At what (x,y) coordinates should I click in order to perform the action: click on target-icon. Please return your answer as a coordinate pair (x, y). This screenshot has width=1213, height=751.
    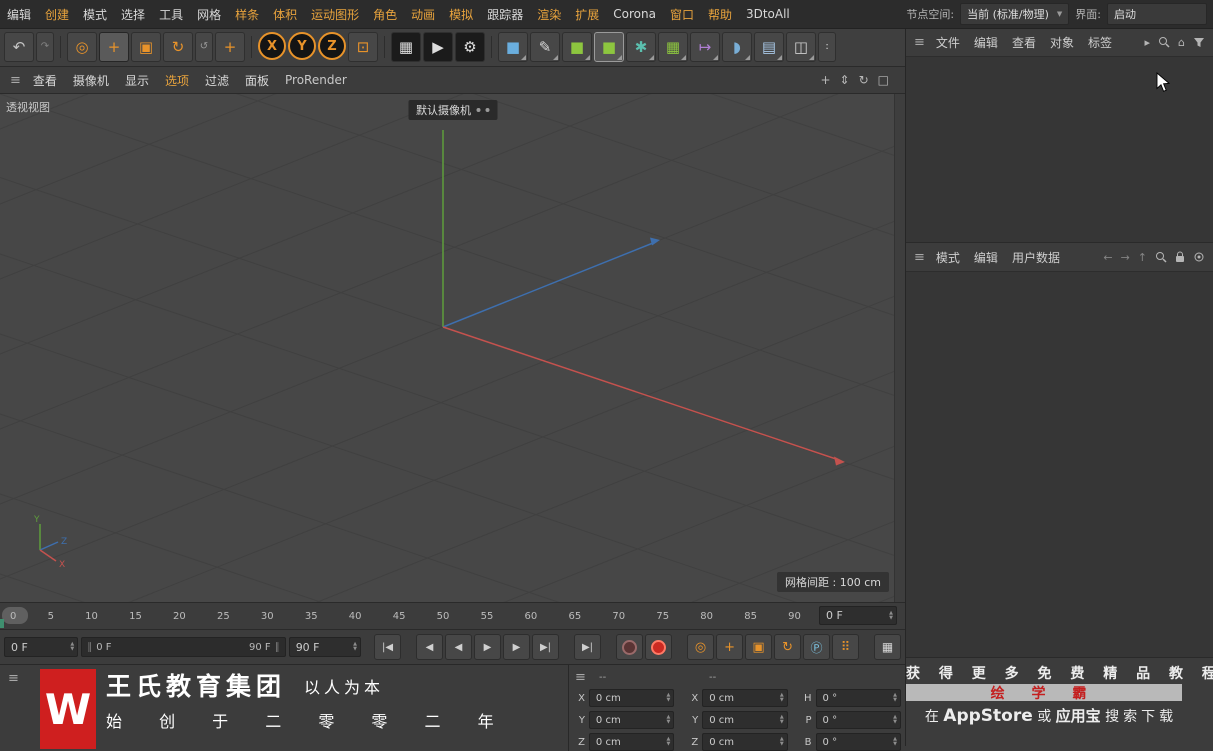
    Looking at the image, I should click on (1199, 257).